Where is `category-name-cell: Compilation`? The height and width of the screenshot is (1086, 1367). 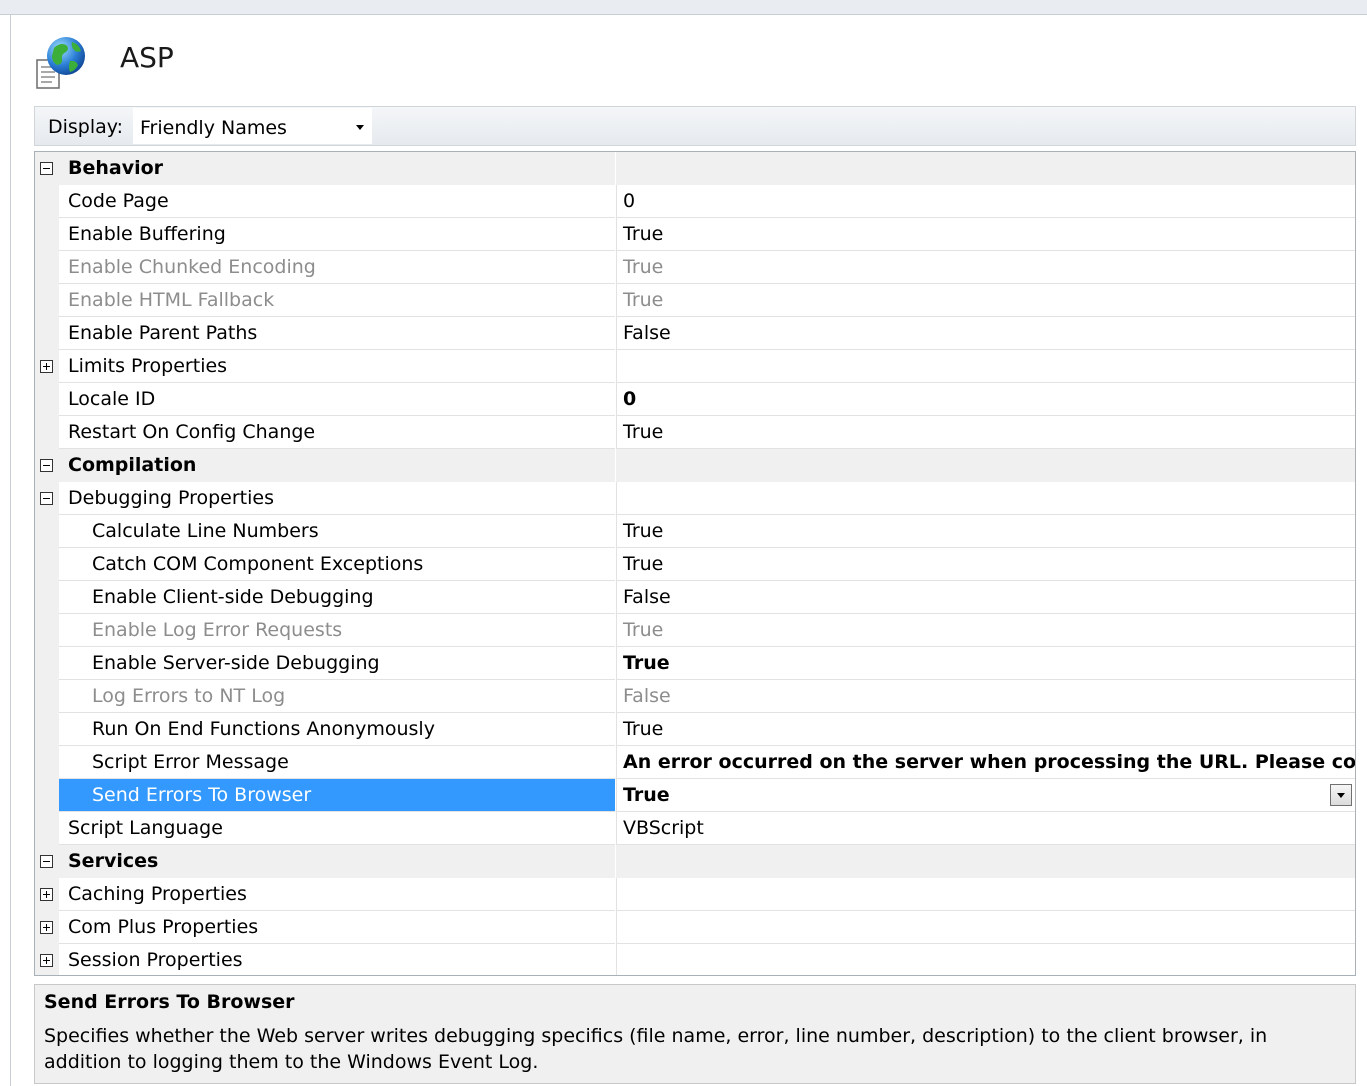 category-name-cell: Compilation is located at coordinates (337, 465).